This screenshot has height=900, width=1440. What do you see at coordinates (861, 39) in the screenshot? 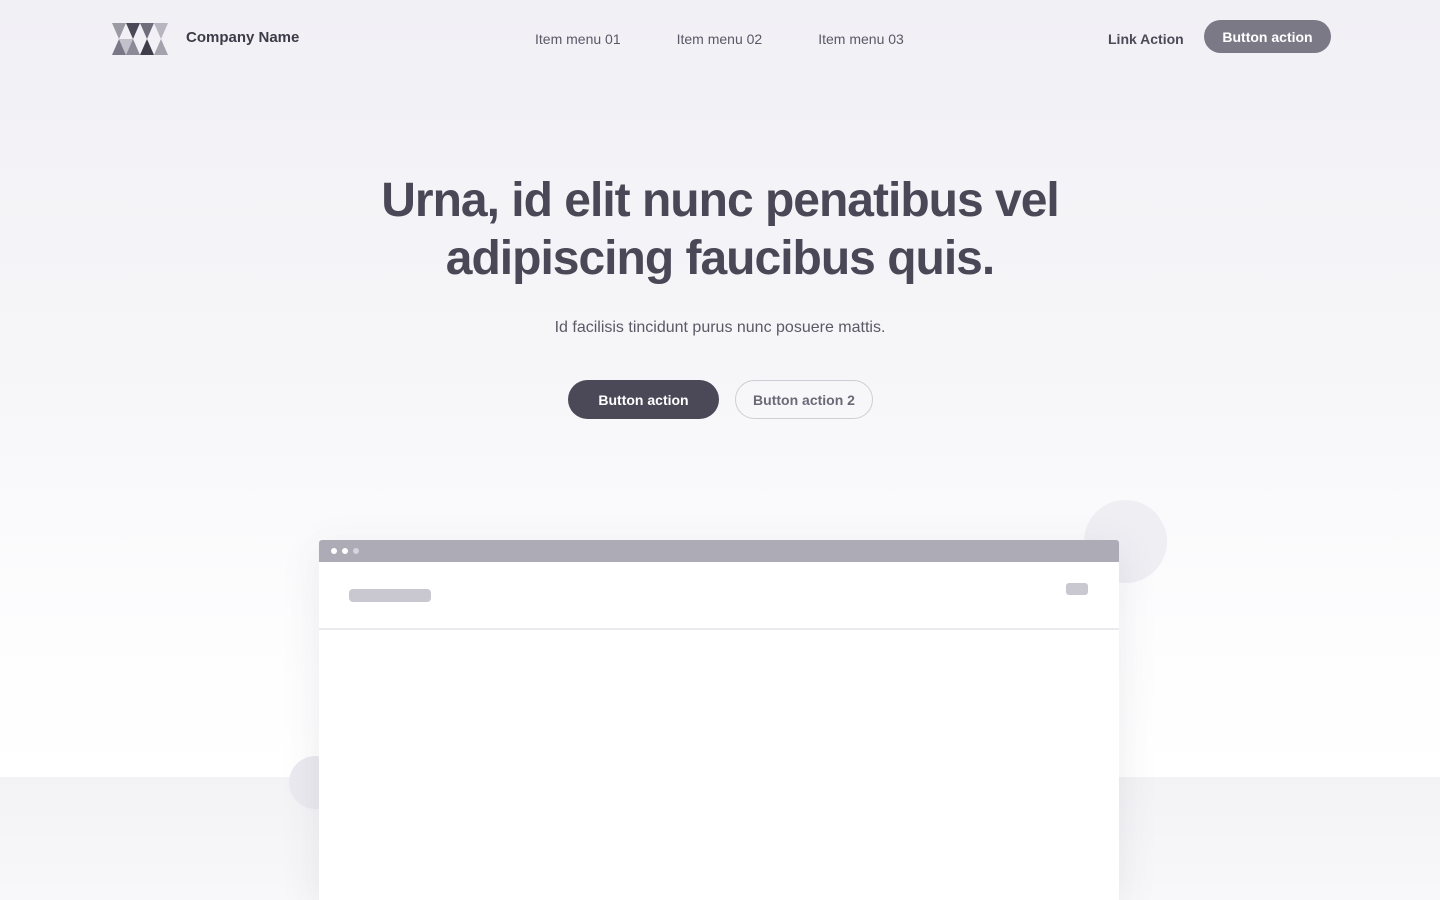
I see `menu-item-03: Item menu 03` at bounding box center [861, 39].